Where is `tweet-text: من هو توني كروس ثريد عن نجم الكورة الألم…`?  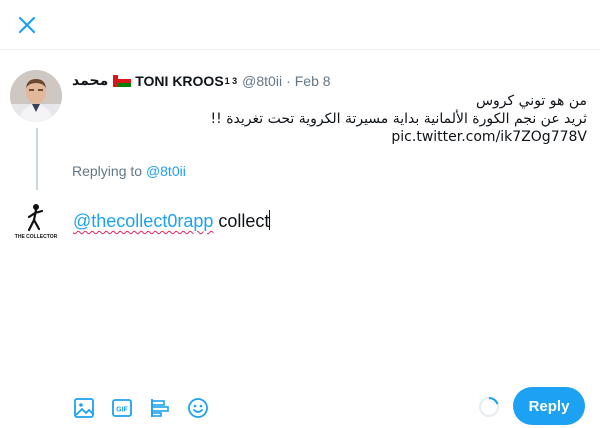 tweet-text: من هو توني كروس ثريد عن نجم الكورة الألم… is located at coordinates (398, 119).